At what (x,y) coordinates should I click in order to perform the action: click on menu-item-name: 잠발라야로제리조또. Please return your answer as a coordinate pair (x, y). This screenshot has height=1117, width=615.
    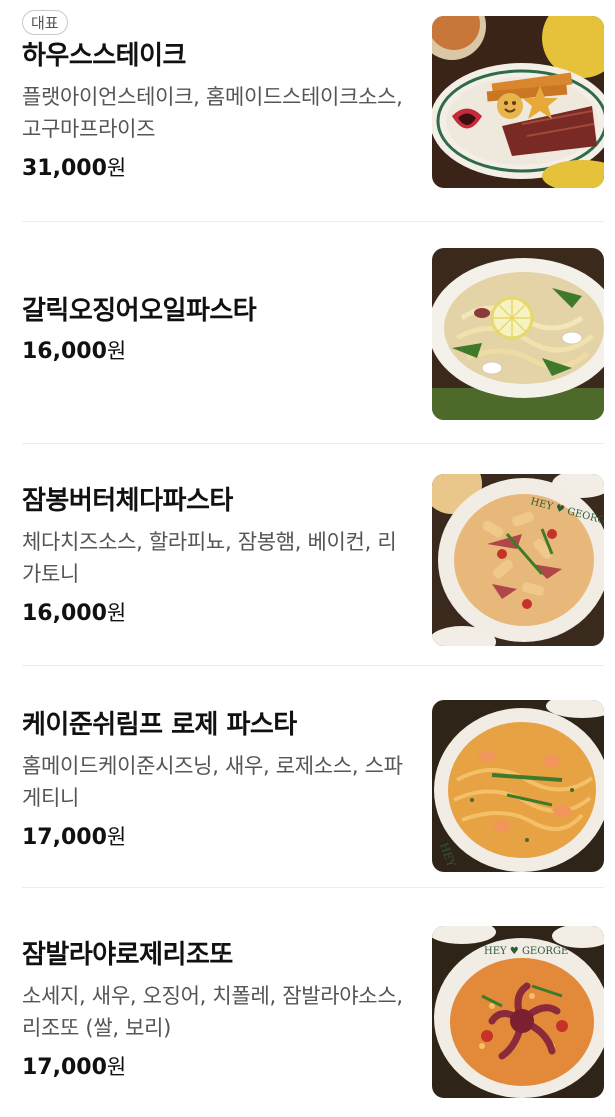
    Looking at the image, I should click on (127, 955).